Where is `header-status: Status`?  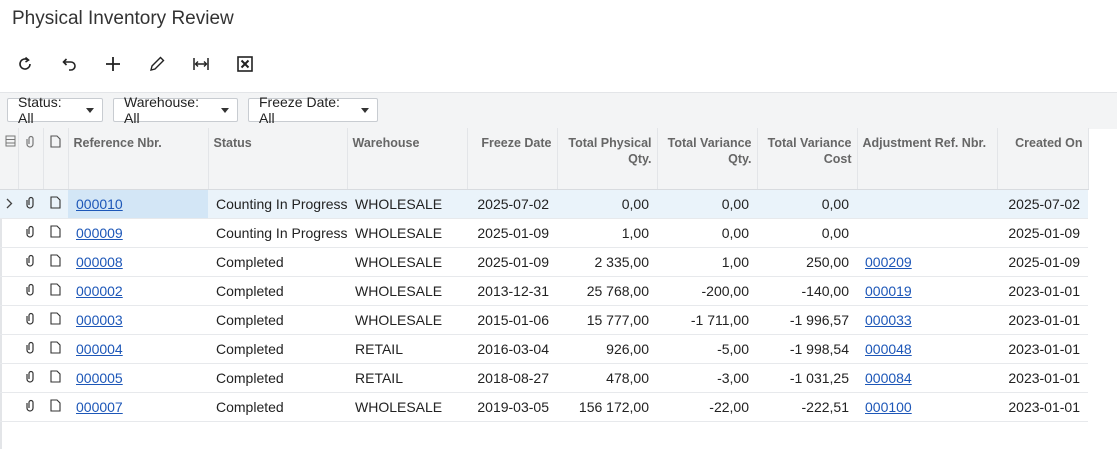
header-status: Status is located at coordinates (278, 159).